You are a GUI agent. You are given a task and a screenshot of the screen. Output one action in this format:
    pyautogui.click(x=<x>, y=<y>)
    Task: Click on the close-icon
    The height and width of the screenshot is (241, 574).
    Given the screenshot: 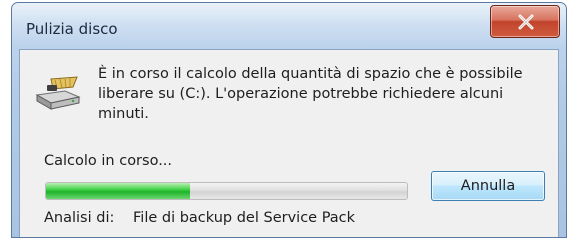 What is the action you would take?
    pyautogui.click(x=526, y=22)
    